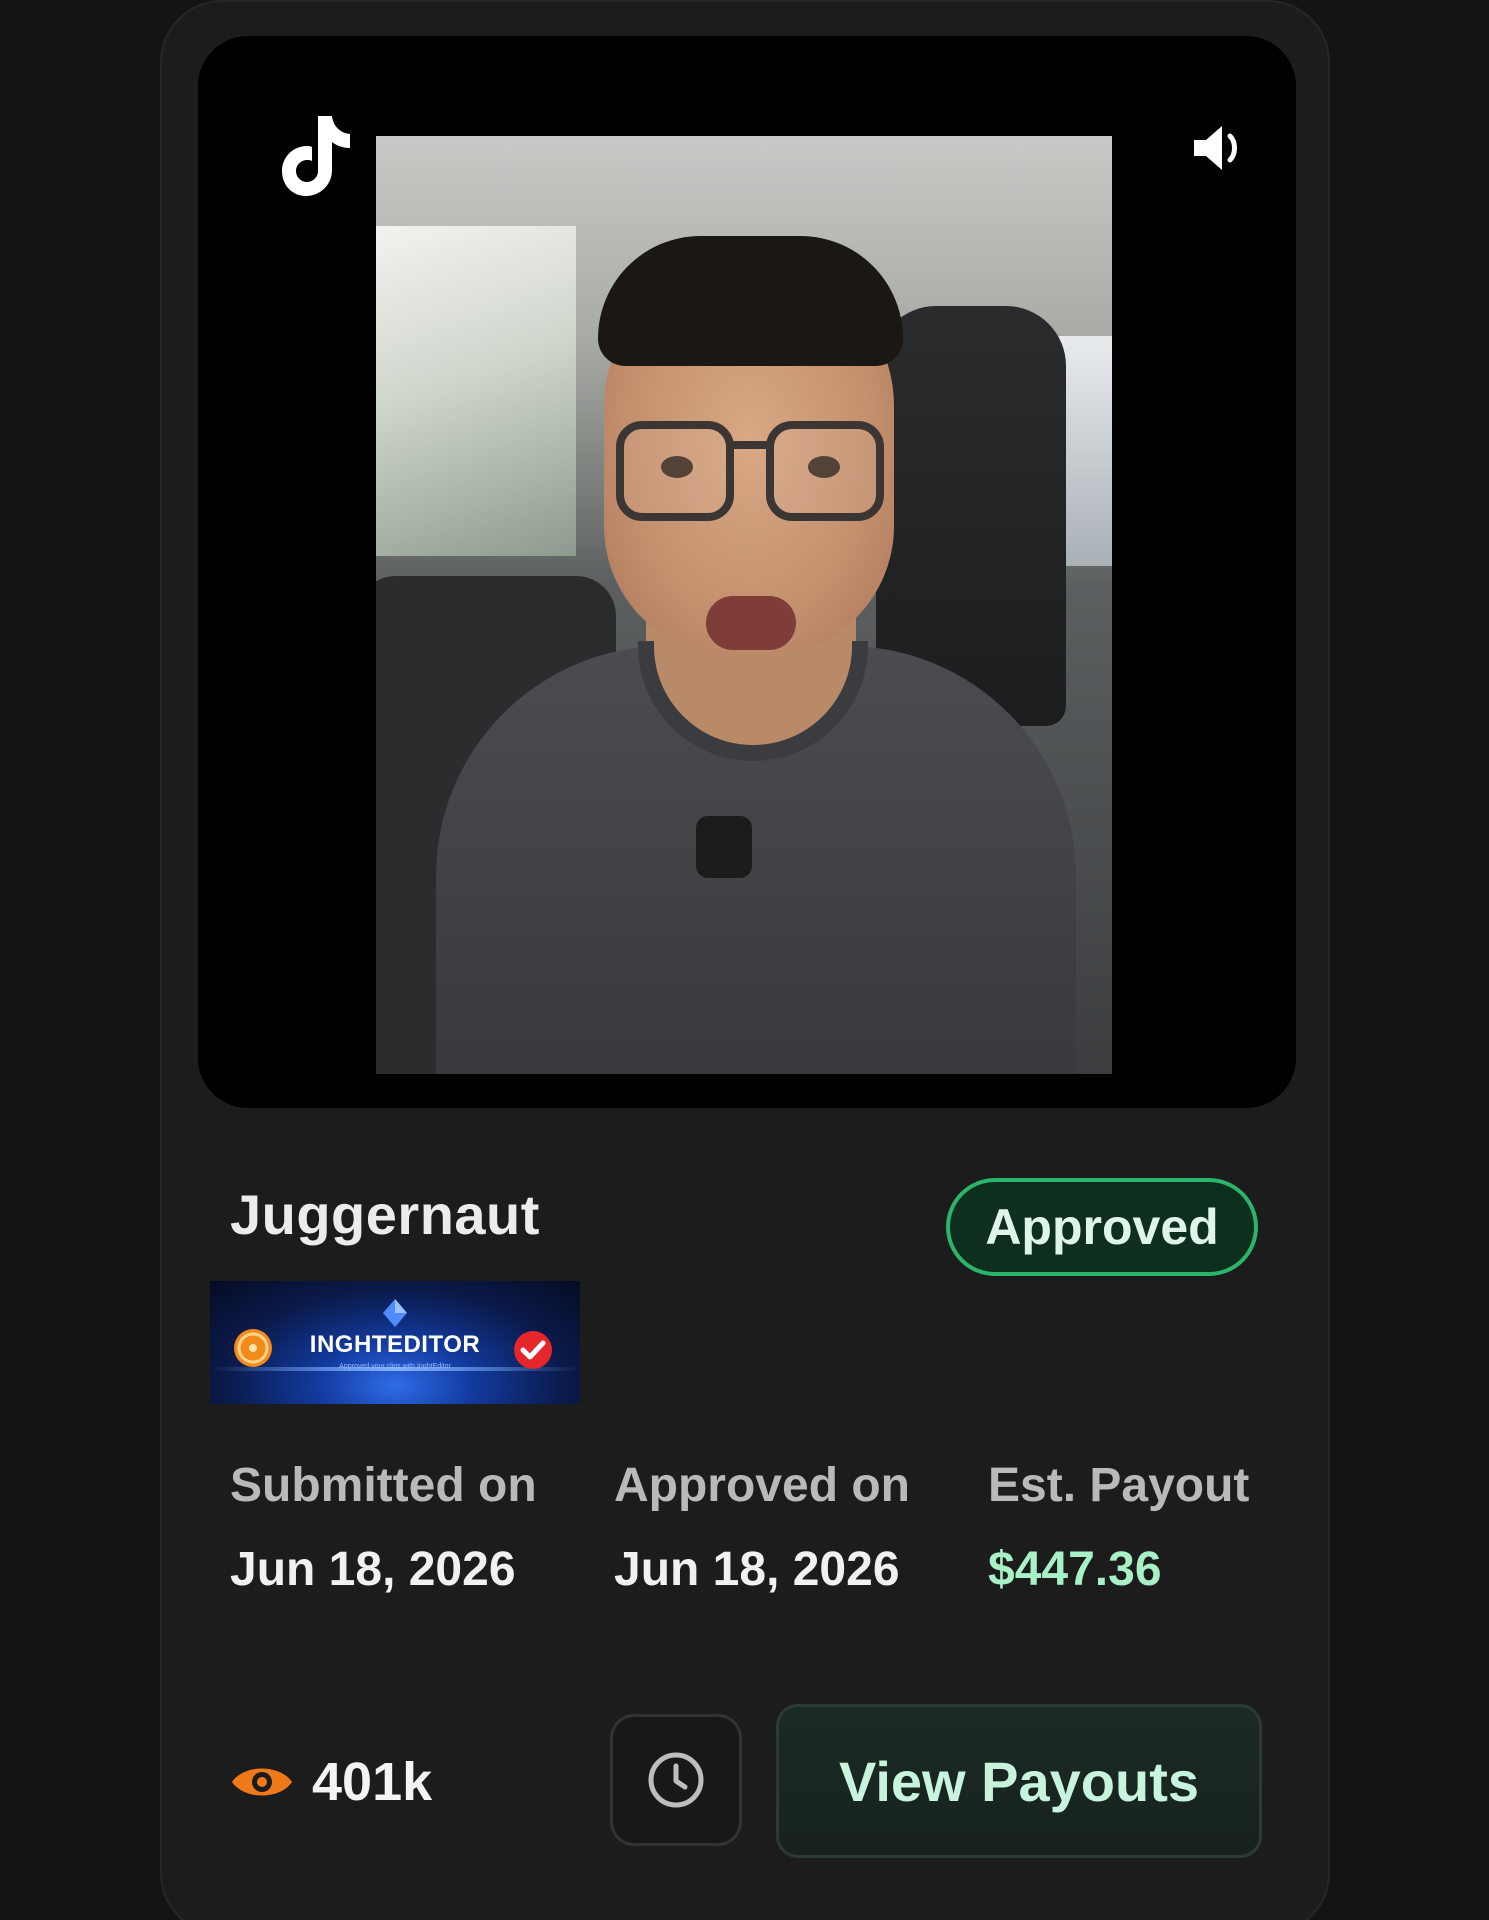 The image size is (1489, 1920). Describe the element at coordinates (675, 471) in the screenshot. I see `glasses-lens-left` at that location.